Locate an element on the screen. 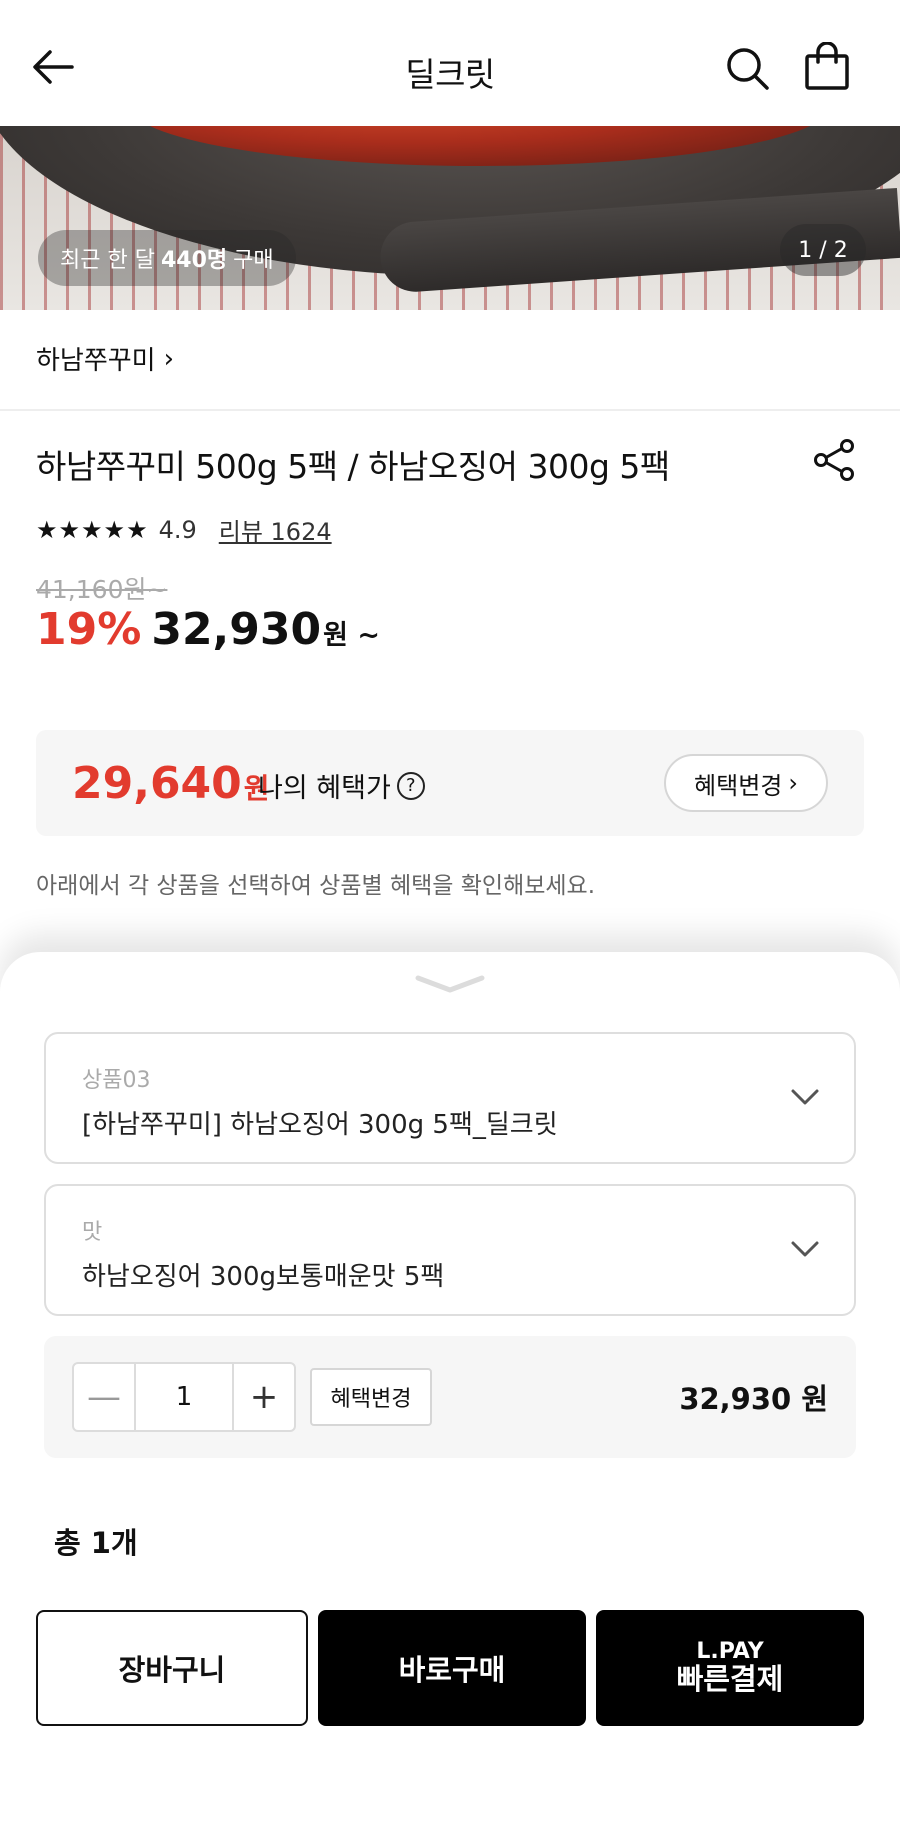  quick-pay-label: 빠른결제 is located at coordinates (730, 1679).